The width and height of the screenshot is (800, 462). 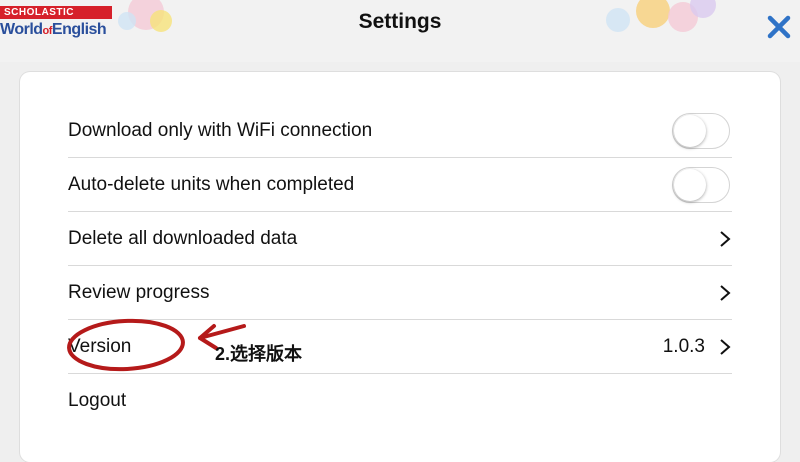 I want to click on logo-word-2: English, so click(x=79, y=29).